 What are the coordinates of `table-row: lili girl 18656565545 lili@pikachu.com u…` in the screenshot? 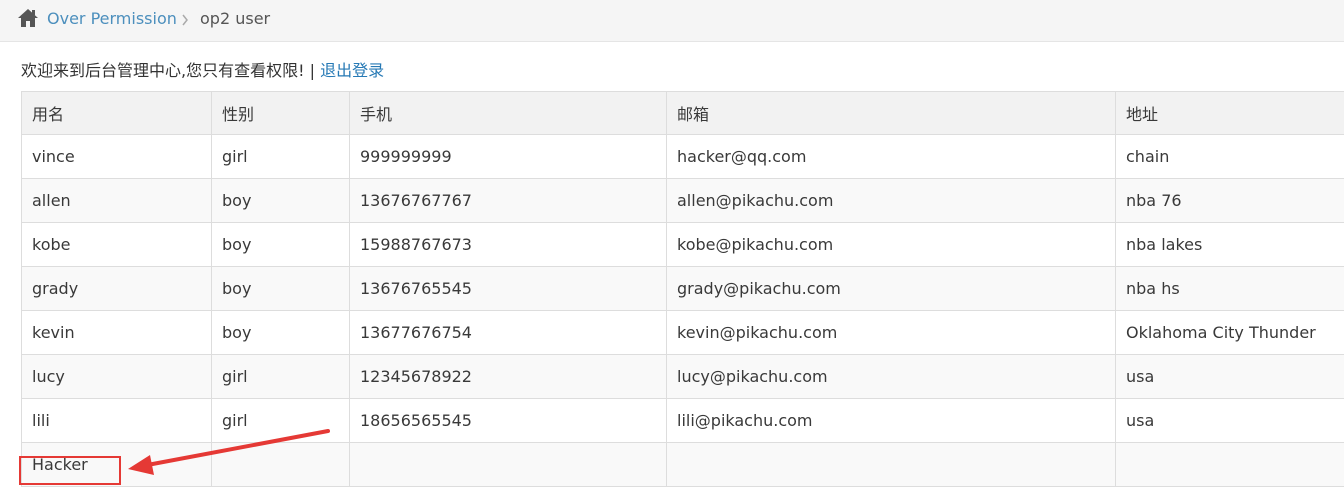 It's located at (682, 420).